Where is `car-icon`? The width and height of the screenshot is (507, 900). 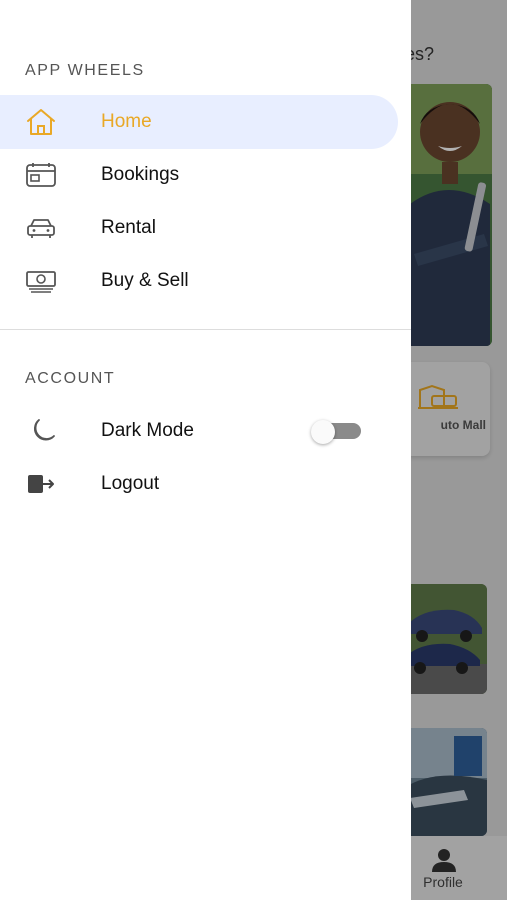 car-icon is located at coordinates (41, 228).